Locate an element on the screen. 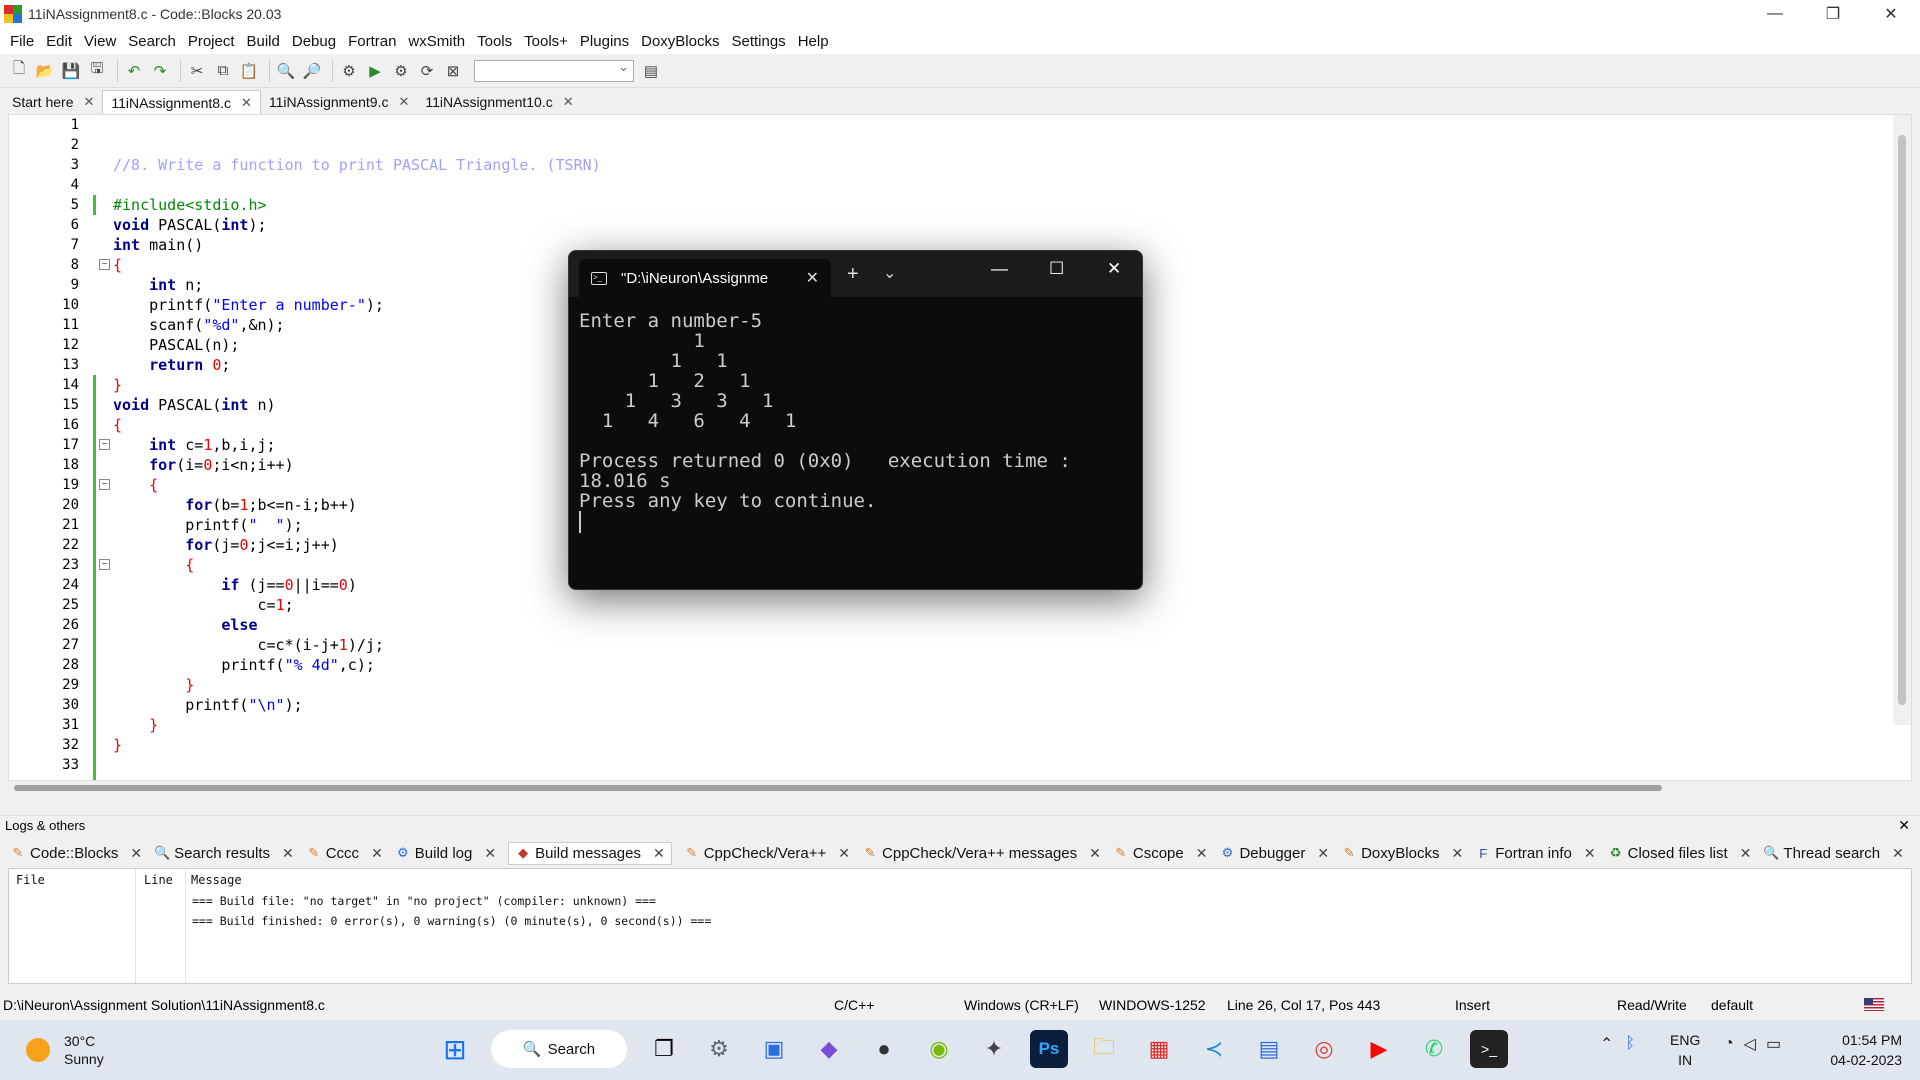 The width and height of the screenshot is (1920, 1080). build-target-select is located at coordinates (554, 70).